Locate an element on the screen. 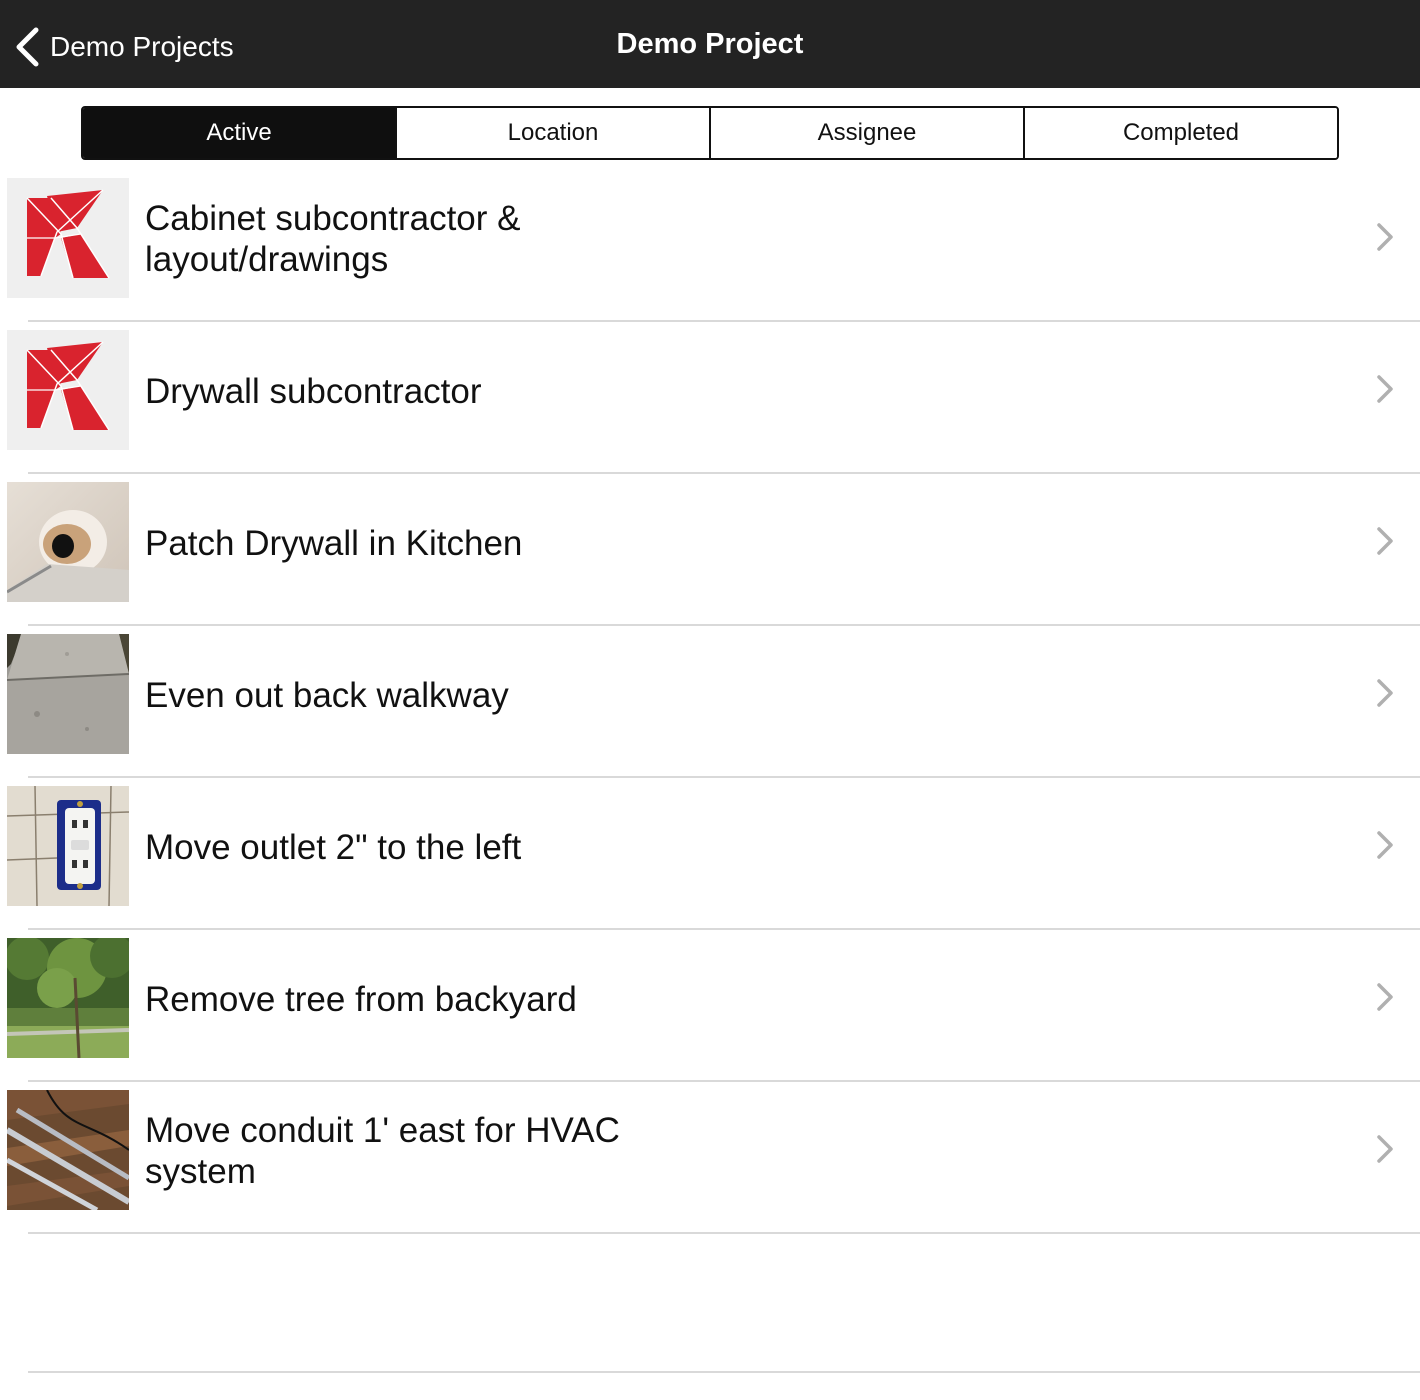  segment-assignee: Assignee is located at coordinates (866, 133).